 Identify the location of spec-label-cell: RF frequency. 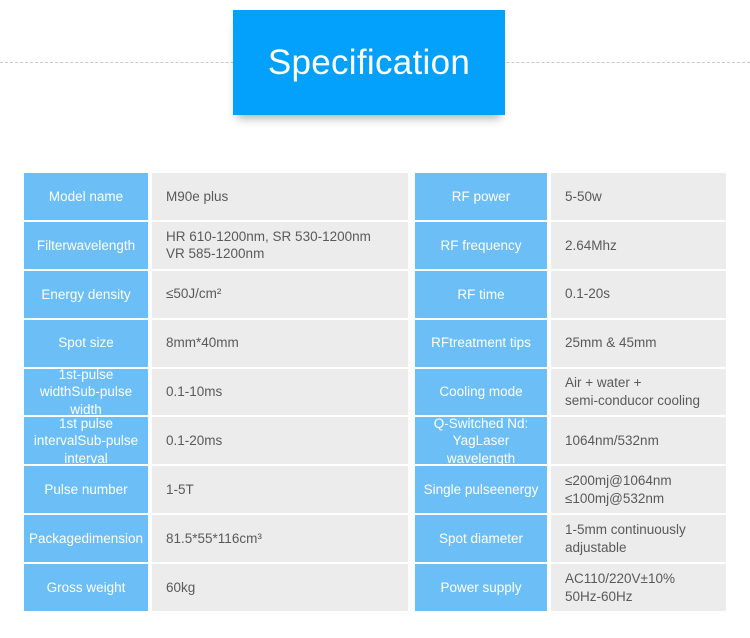
(481, 245).